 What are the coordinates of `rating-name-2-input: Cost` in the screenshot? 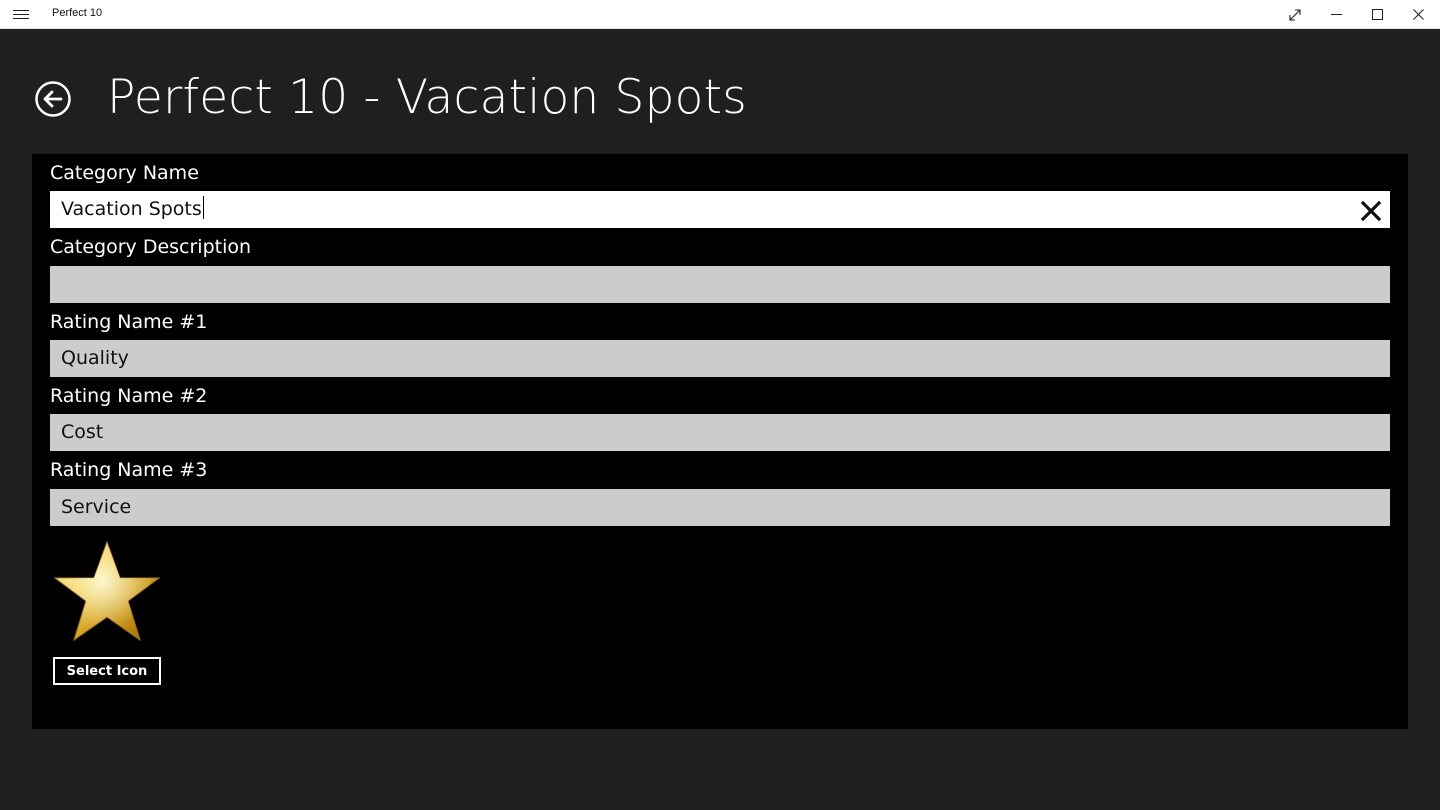 It's located at (720, 432).